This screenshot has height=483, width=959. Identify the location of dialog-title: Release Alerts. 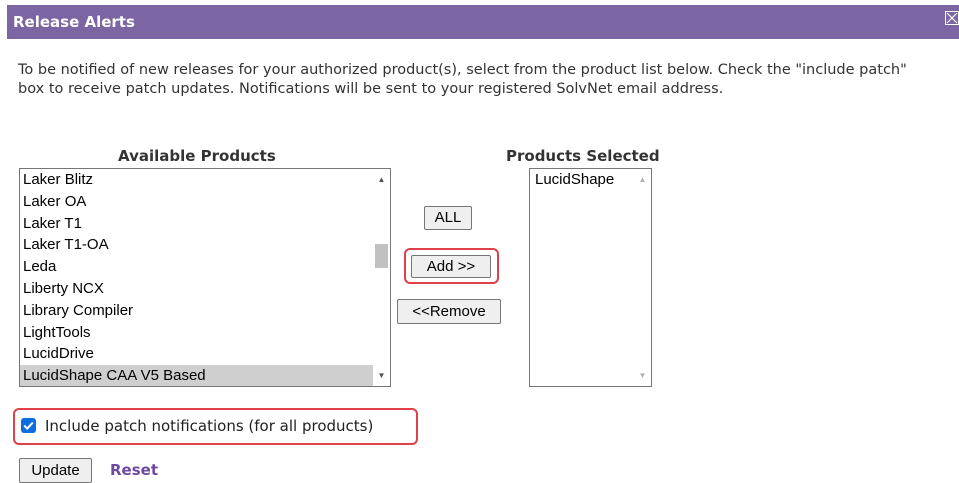
(74, 22).